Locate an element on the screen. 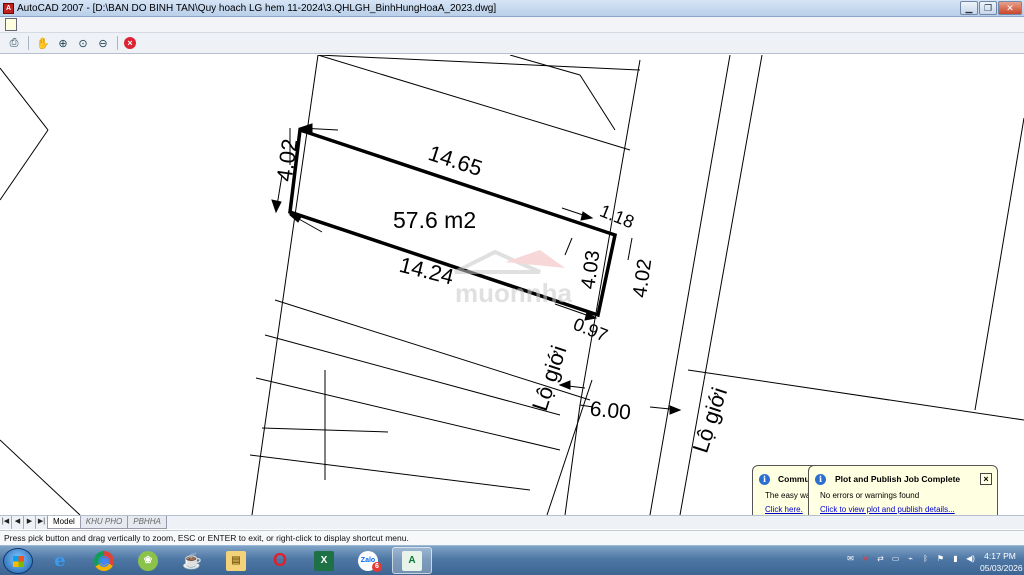  tab-pbhha: PBHHA is located at coordinates (147, 522).